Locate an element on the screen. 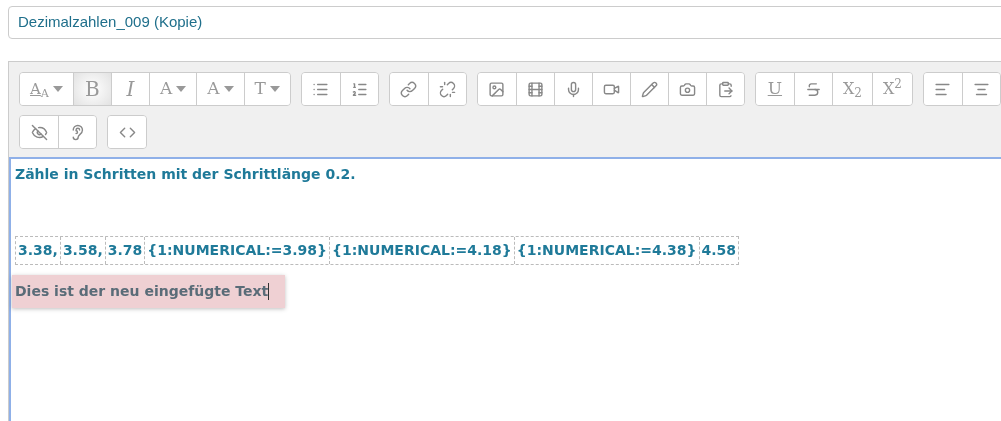  inserted-text: Dies ist der neu eingefügte Text is located at coordinates (149, 291).